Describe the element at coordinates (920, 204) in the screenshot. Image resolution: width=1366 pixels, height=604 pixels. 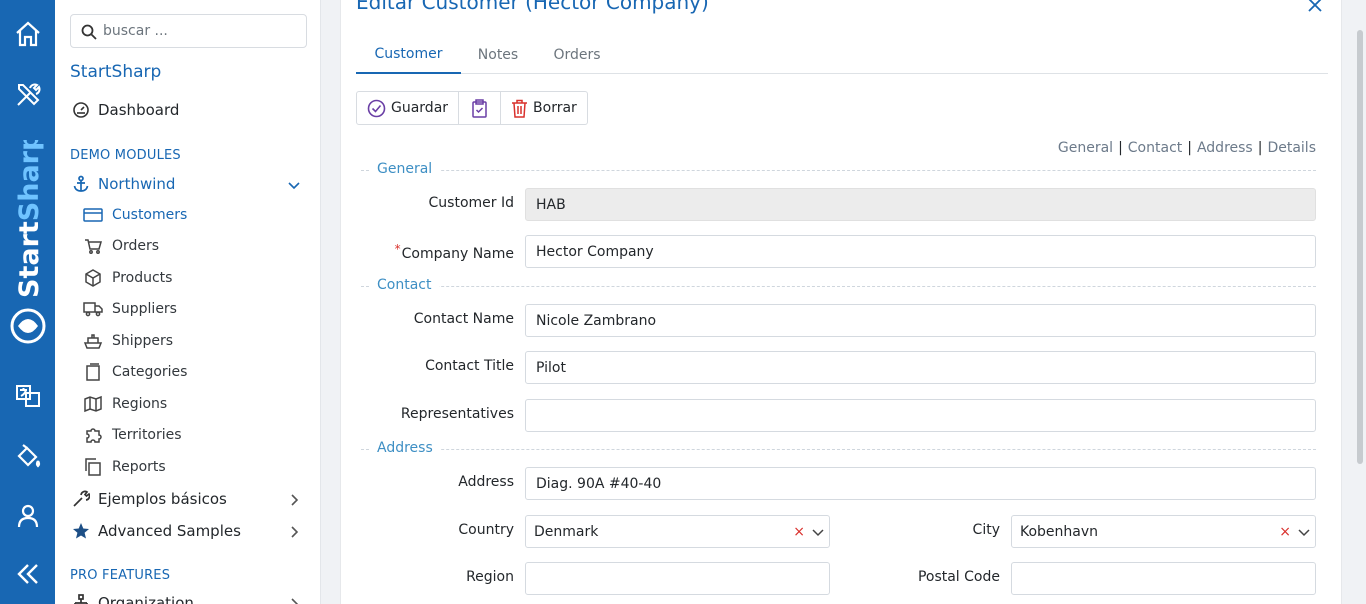
I see `customer-id-field: HAB` at that location.